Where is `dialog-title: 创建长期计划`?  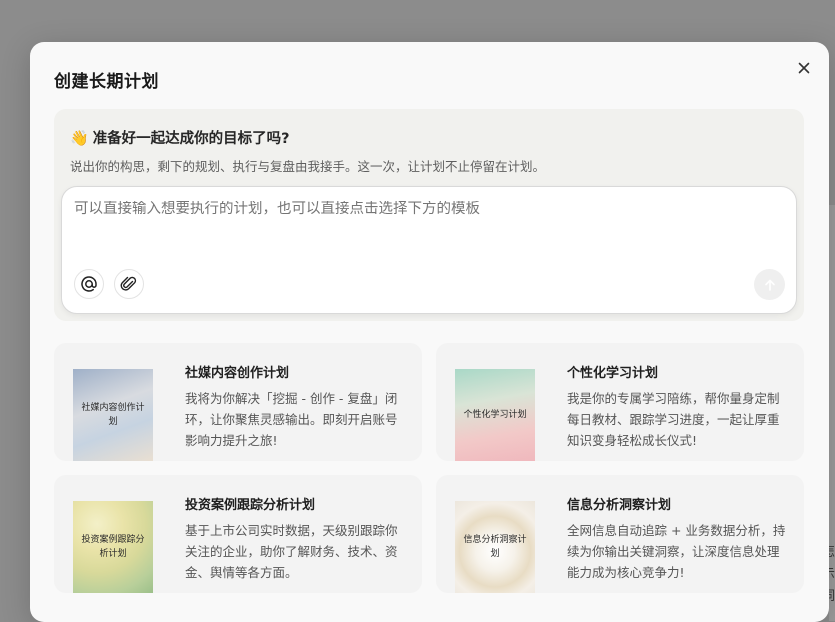
dialog-title: 创建长期计划 is located at coordinates (106, 82).